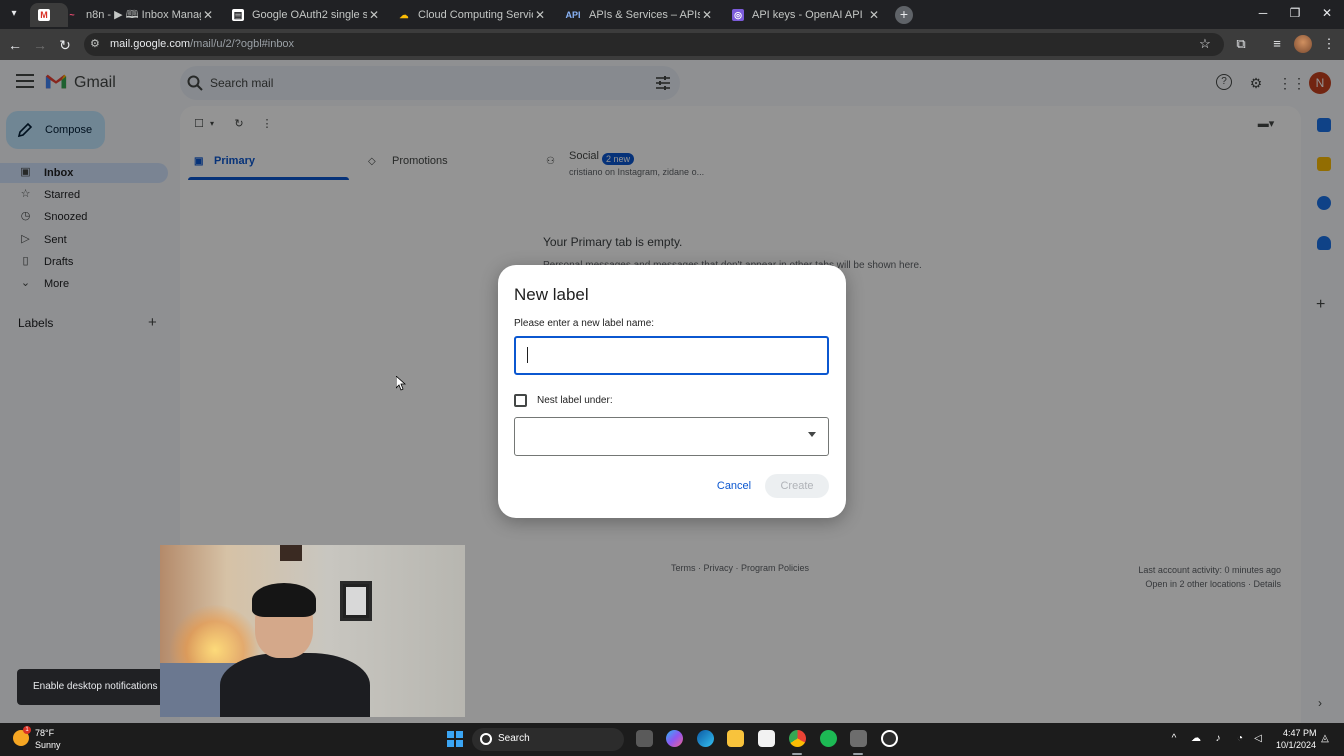 The height and width of the screenshot is (756, 1344). I want to click on url-text: mail.google.com/mail/u/2/?ogbl#inbox, so click(202, 44).